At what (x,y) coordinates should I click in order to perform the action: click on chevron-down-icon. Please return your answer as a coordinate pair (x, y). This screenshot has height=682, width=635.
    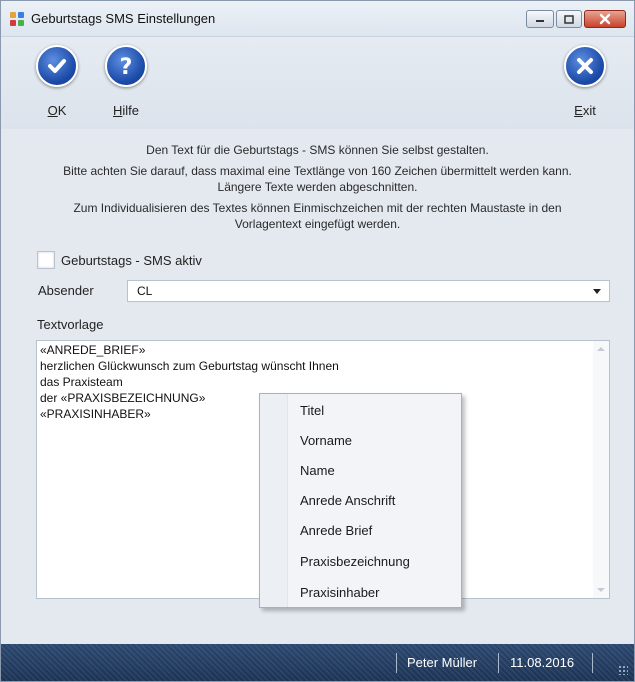
    Looking at the image, I should click on (597, 291).